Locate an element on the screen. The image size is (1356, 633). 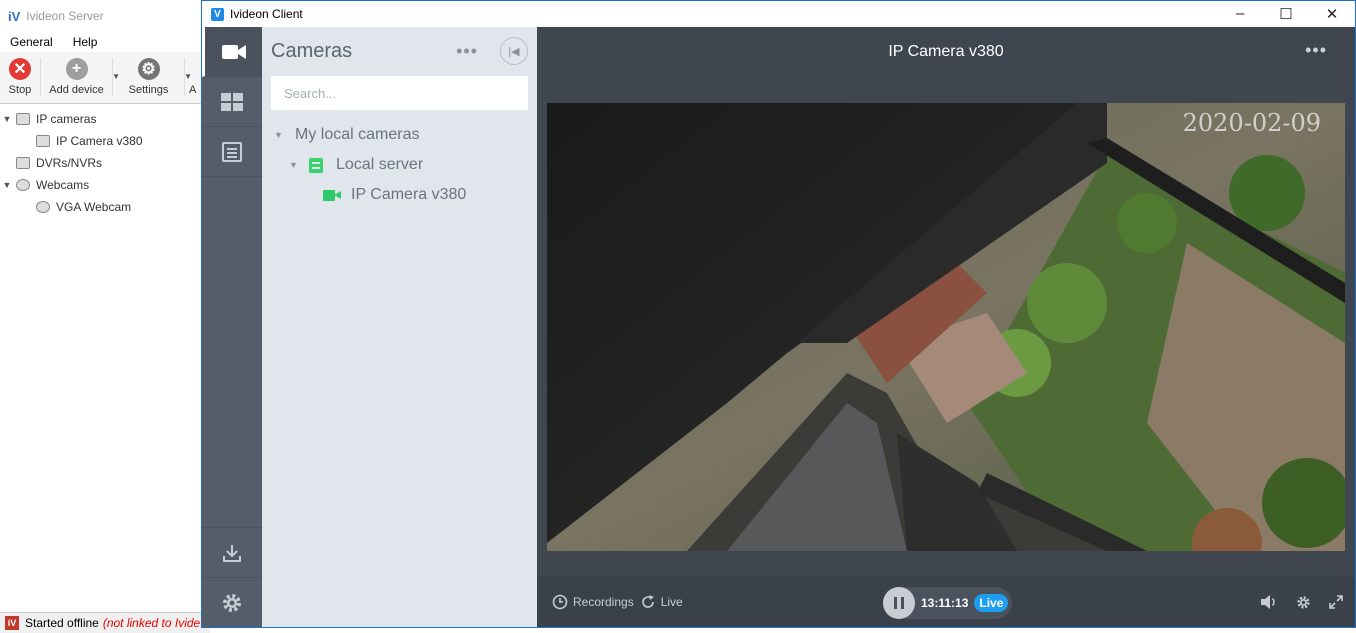
live-button: Live is located at coordinates (661, 602).